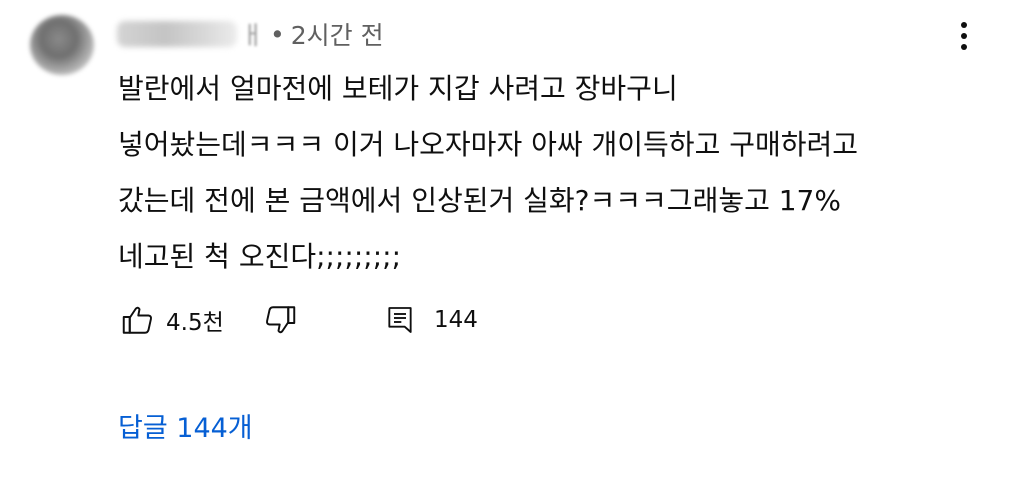 This screenshot has width=1024, height=493. What do you see at coordinates (400, 320) in the screenshot?
I see `comment-icon` at bounding box center [400, 320].